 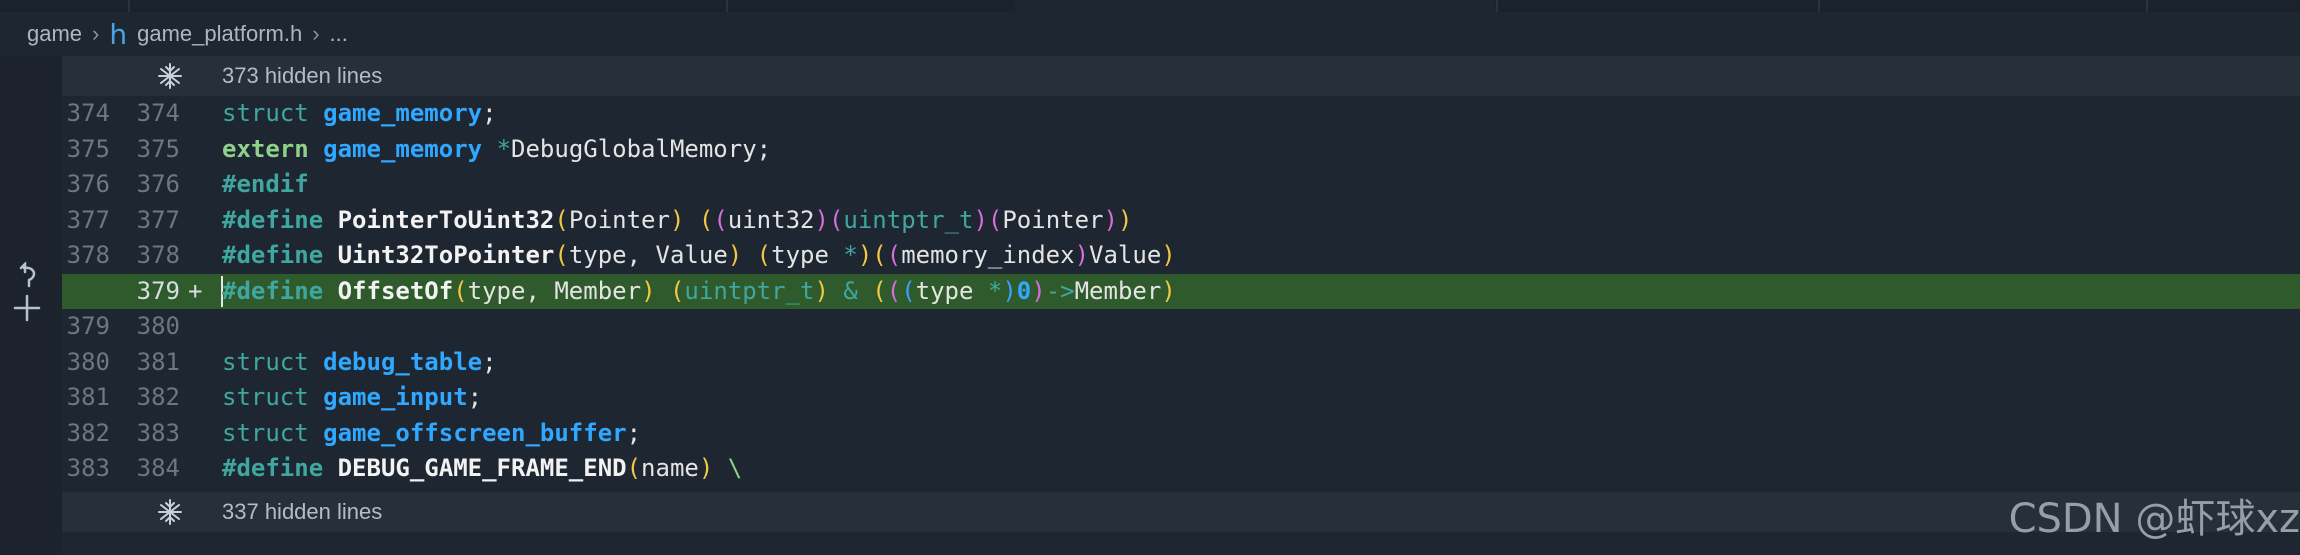 I want to click on breadcrumb-file: game_platform.h, so click(x=219, y=34).